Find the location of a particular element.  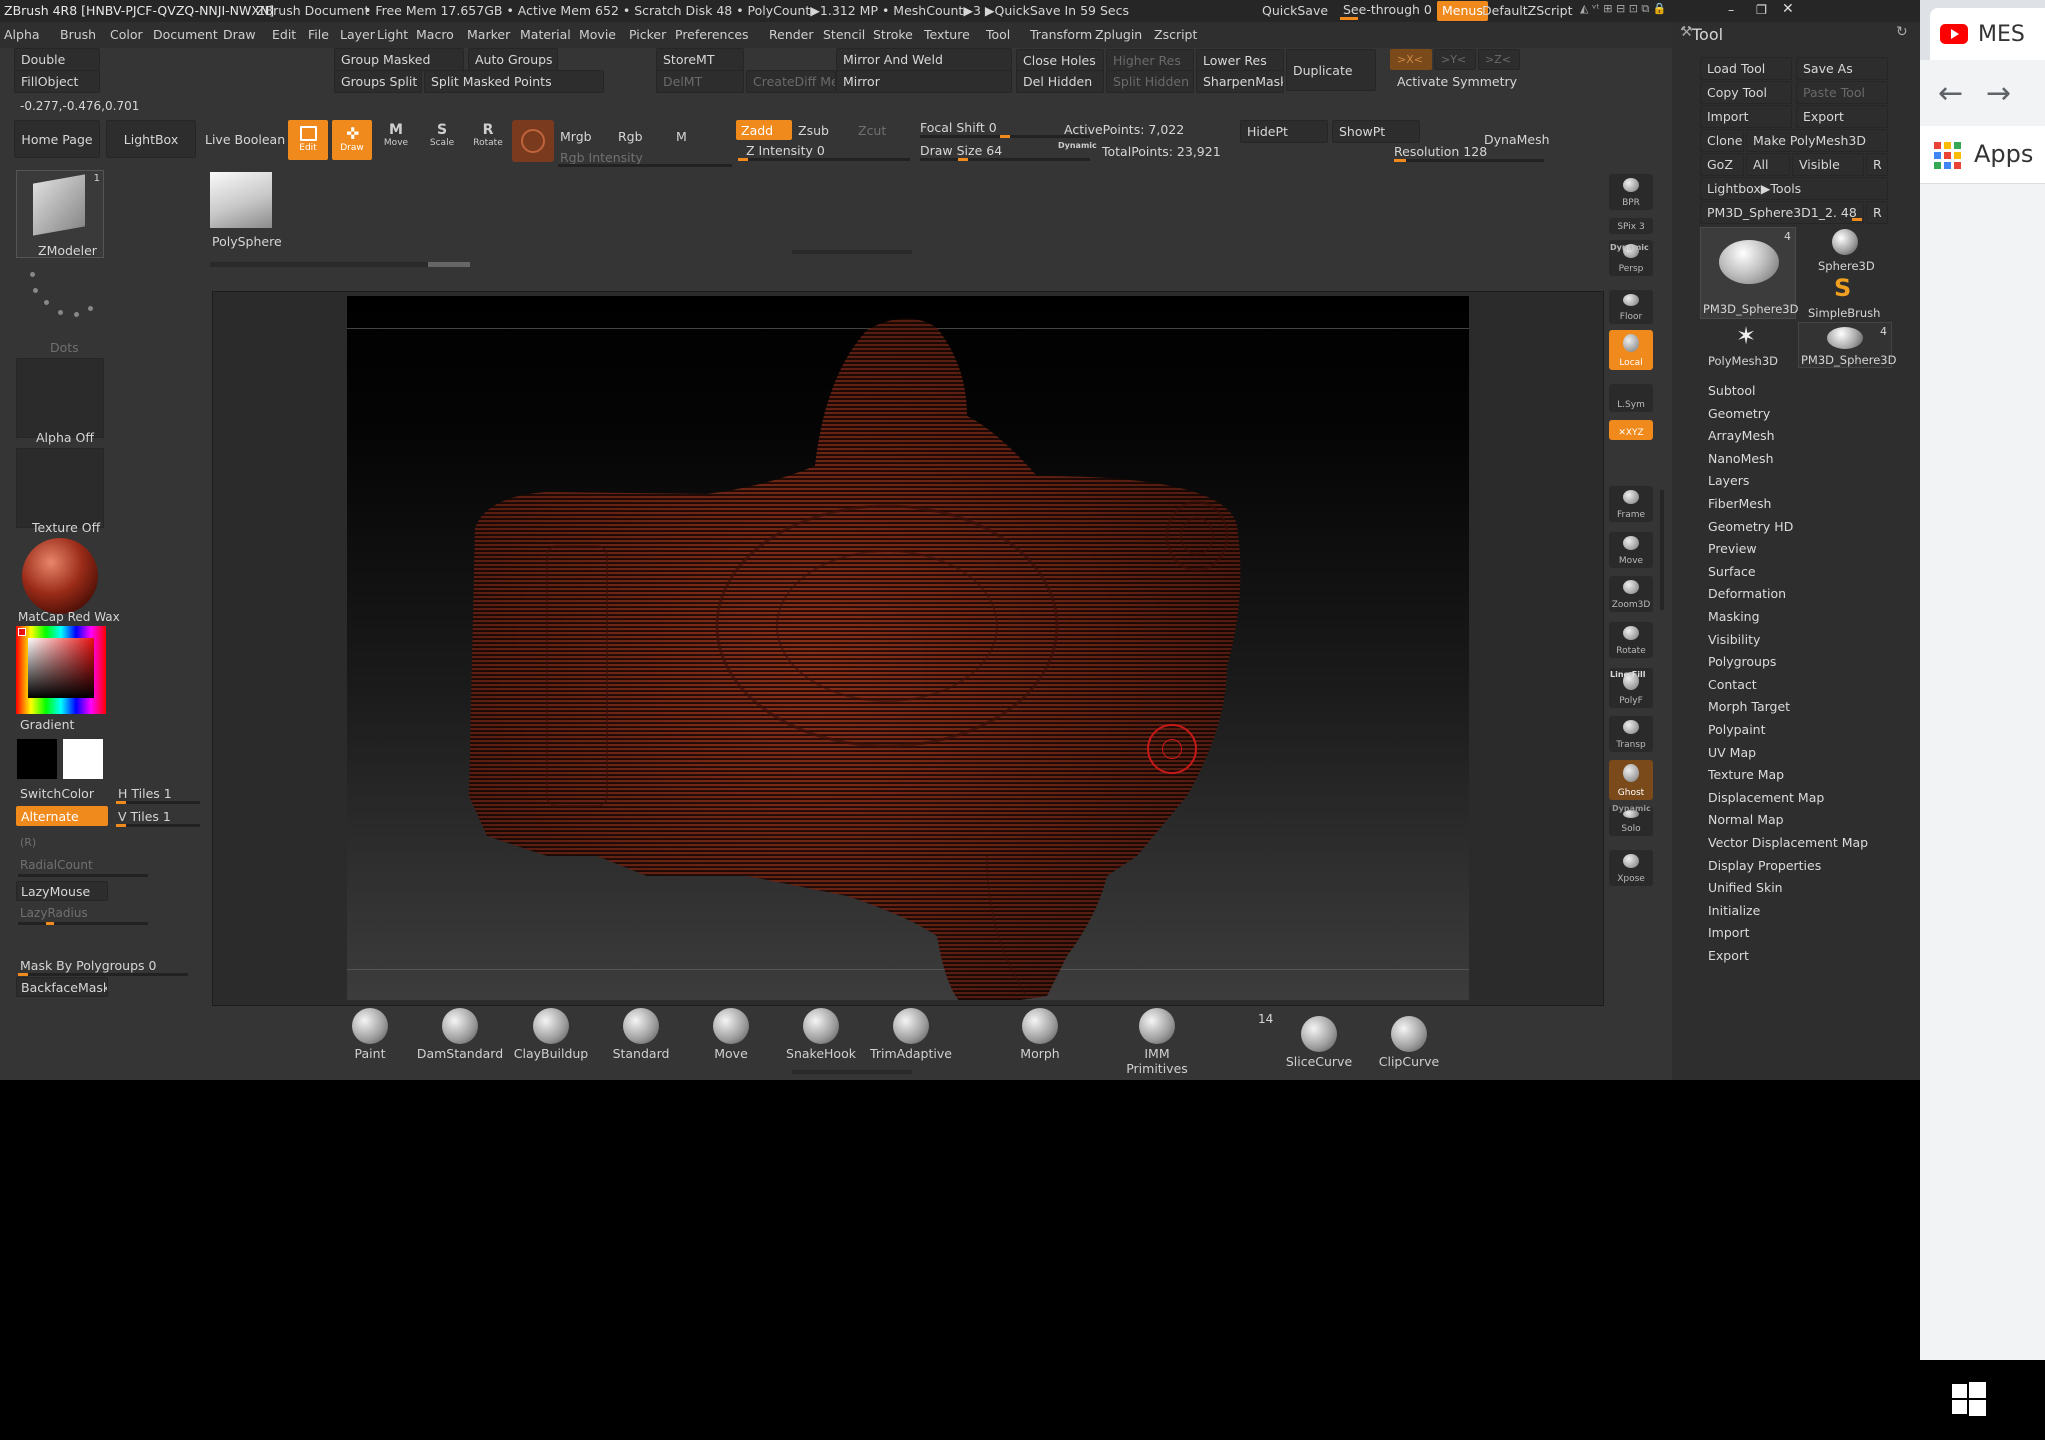

shelf-spix-button: SPix 3 is located at coordinates (1631, 226).